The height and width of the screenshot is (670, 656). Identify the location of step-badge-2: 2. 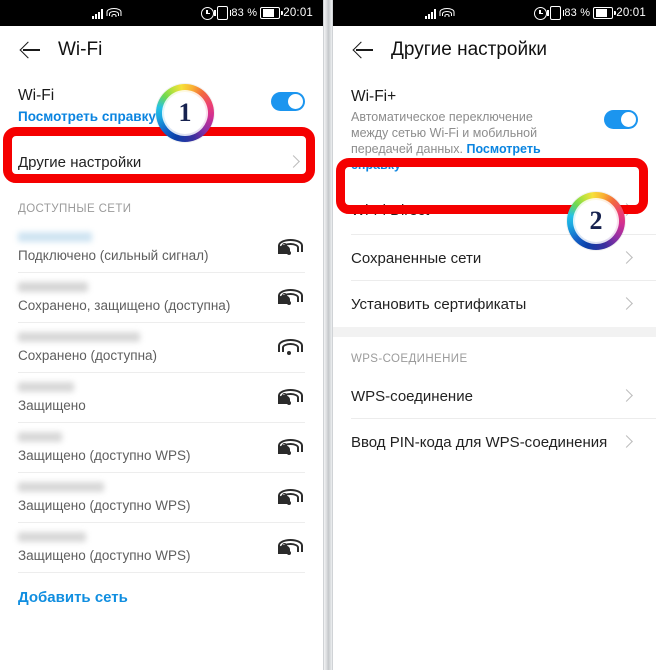
(596, 221).